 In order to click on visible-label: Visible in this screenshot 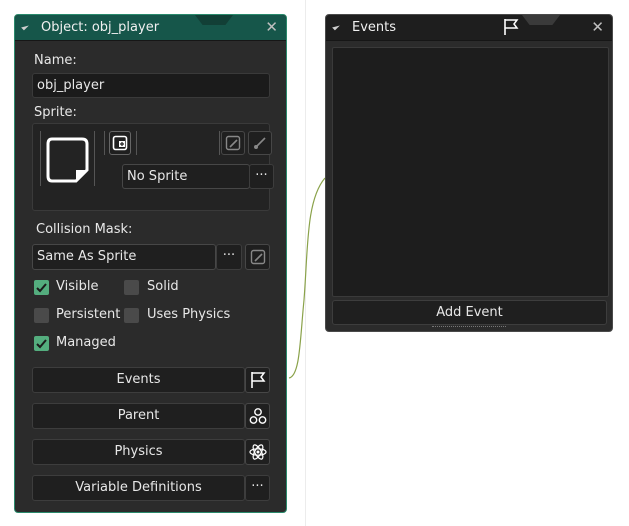, I will do `click(77, 286)`.